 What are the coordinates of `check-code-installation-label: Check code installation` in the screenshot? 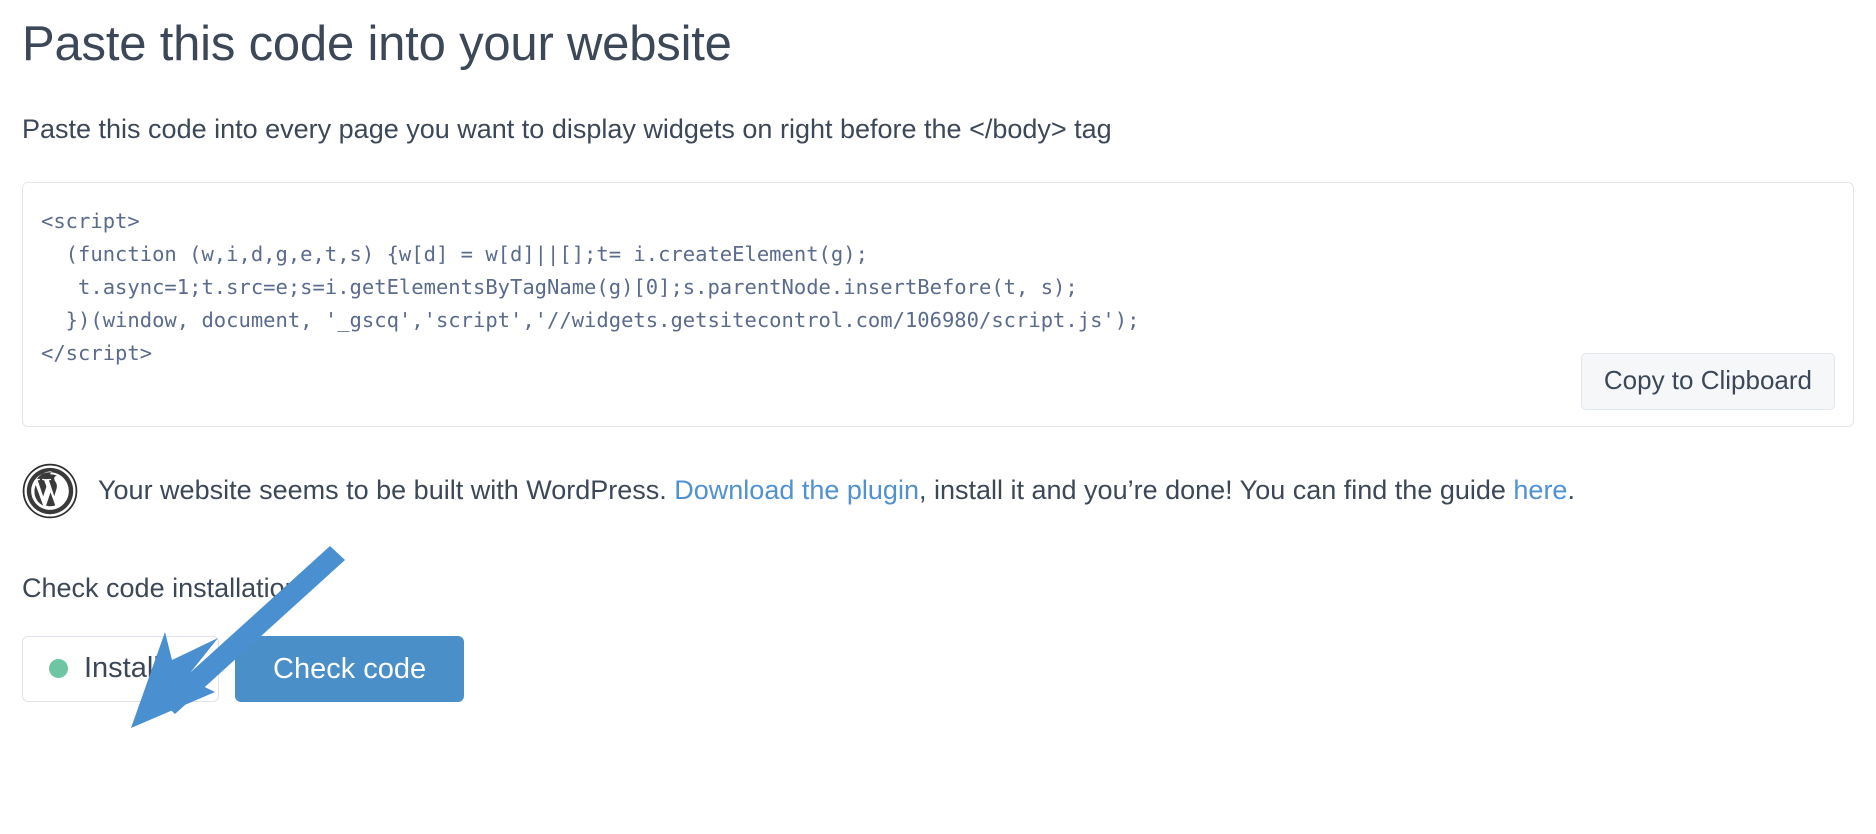 It's located at (161, 587).